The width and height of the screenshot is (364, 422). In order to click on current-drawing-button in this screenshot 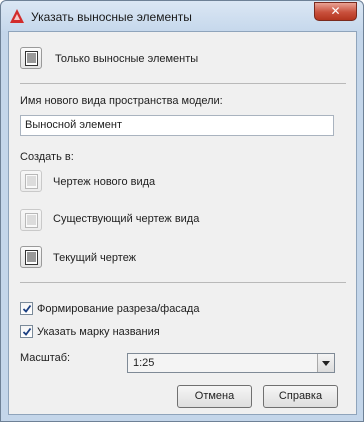, I will do `click(31, 257)`.